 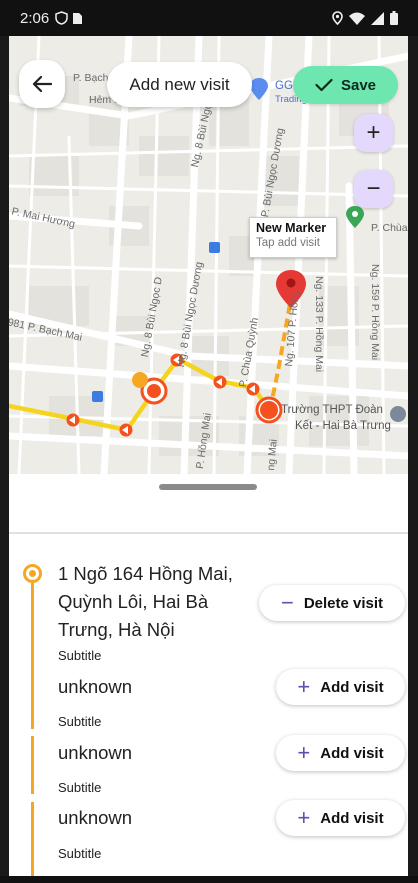 What do you see at coordinates (389, 228) in the screenshot?
I see `street-label: P. Chùa` at bounding box center [389, 228].